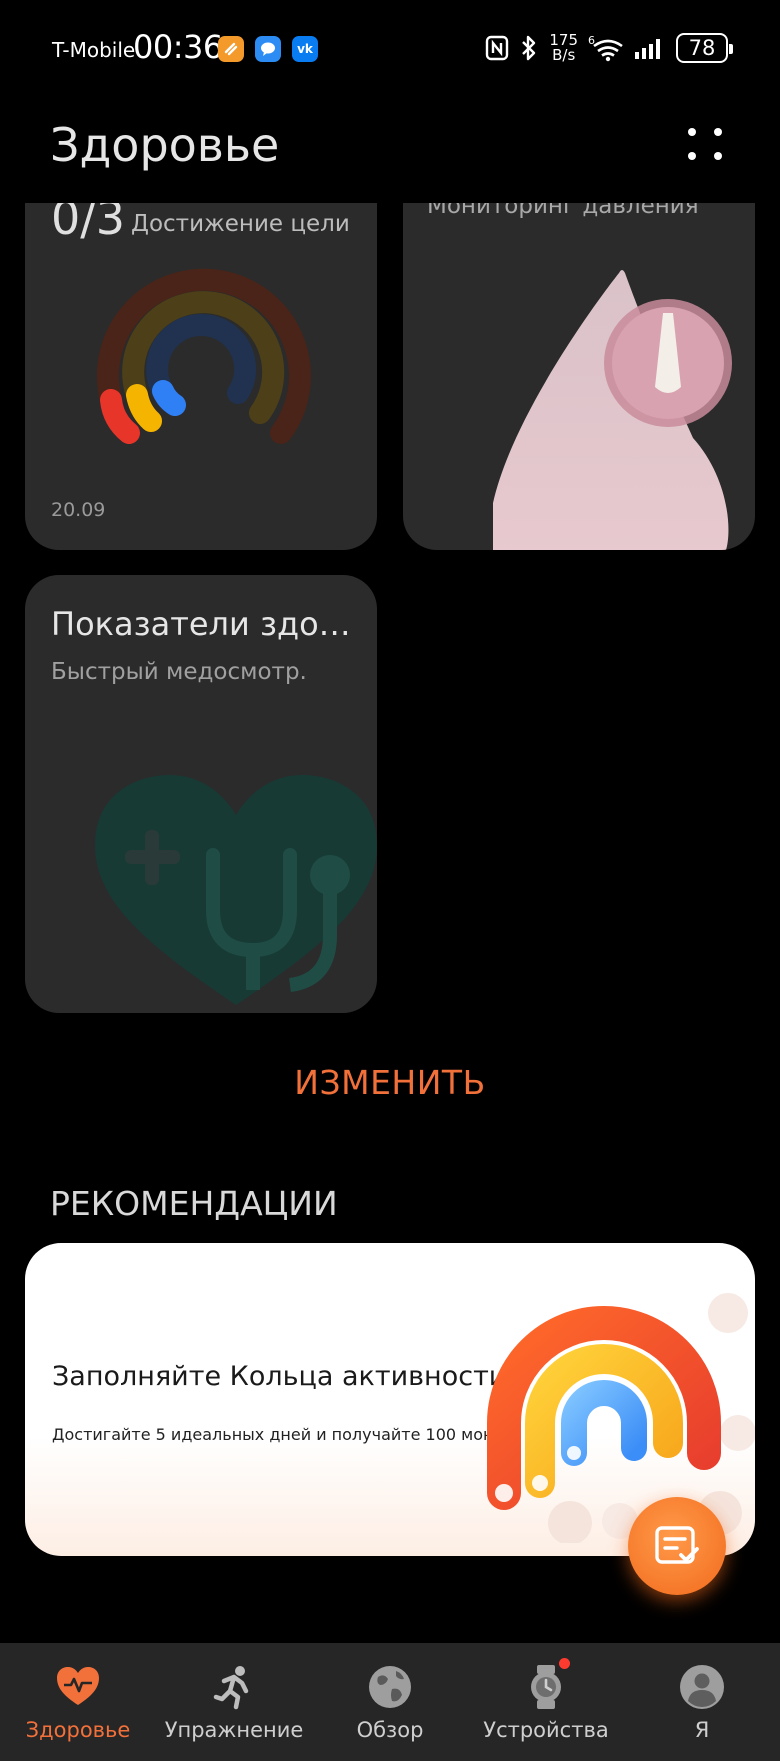 The width and height of the screenshot is (780, 1761). I want to click on nav-label-devices: Устройства, so click(546, 1730).